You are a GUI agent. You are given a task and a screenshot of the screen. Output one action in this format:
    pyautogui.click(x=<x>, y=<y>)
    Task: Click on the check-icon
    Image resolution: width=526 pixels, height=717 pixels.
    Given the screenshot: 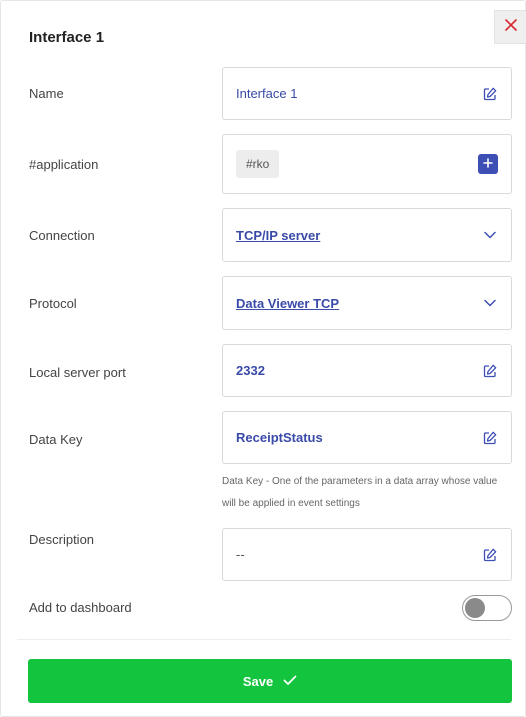 What is the action you would take?
    pyautogui.click(x=290, y=681)
    